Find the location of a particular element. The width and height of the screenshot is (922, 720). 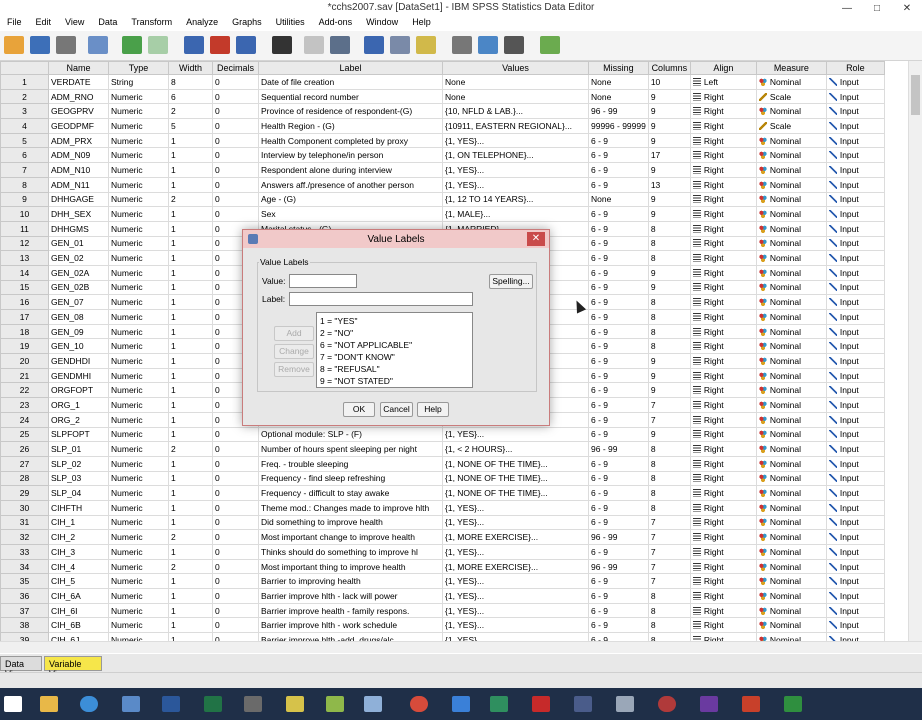

column-header-align: Align is located at coordinates (723, 68).